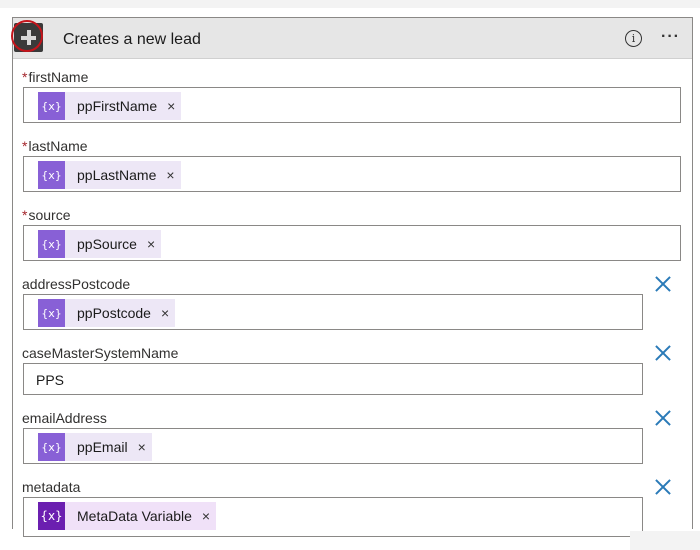 The image size is (700, 550). What do you see at coordinates (76, 284) in the screenshot?
I see `field-label-addresspostcode: addressPostcode` at bounding box center [76, 284].